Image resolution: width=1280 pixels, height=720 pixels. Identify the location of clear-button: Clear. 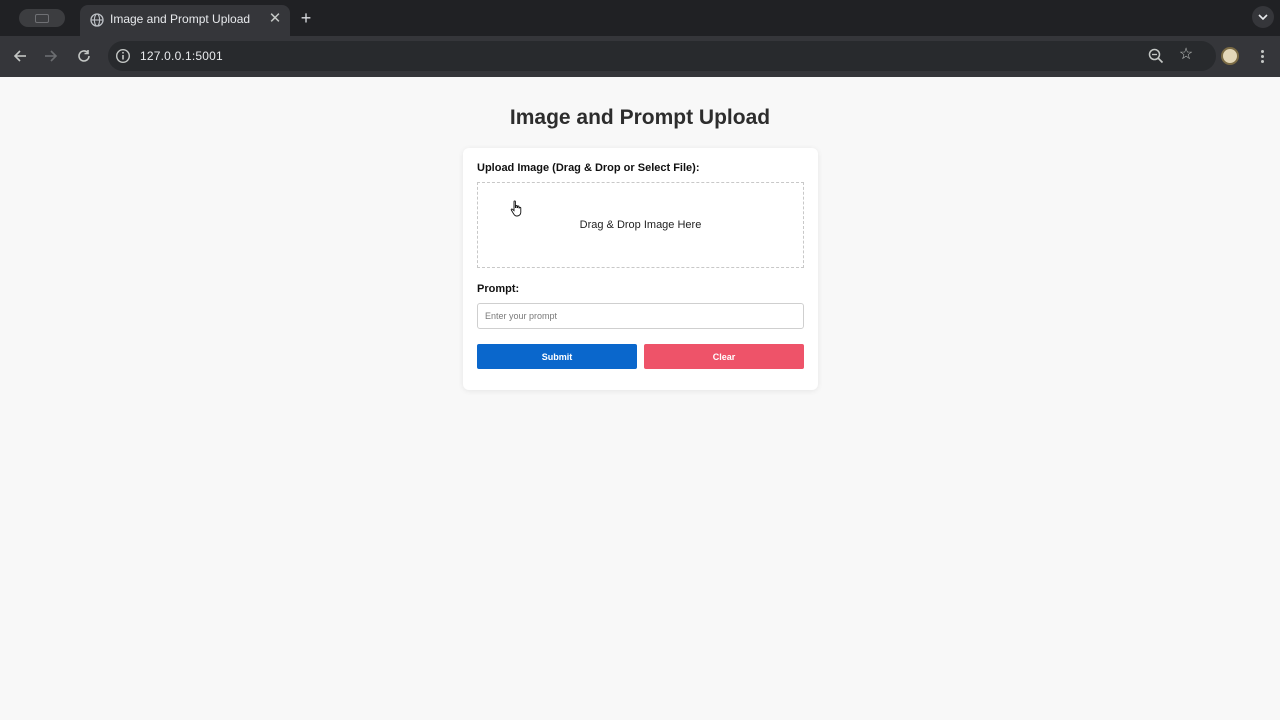
(724, 356).